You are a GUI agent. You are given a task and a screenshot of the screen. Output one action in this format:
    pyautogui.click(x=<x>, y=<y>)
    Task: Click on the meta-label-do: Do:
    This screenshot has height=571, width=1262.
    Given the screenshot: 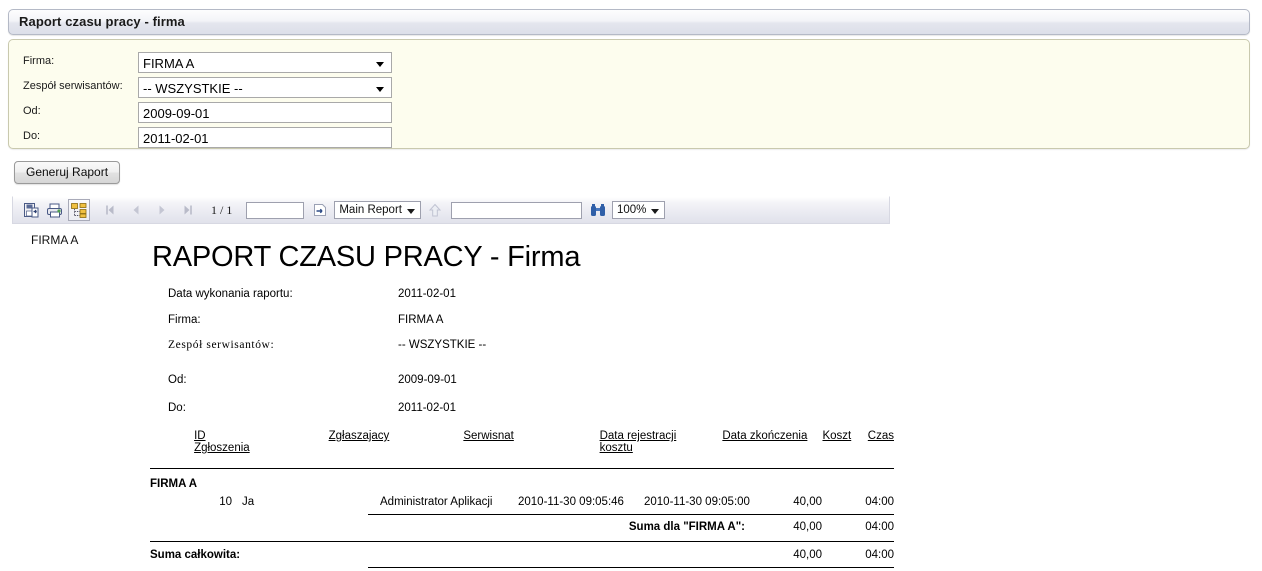 What is the action you would take?
    pyautogui.click(x=177, y=408)
    